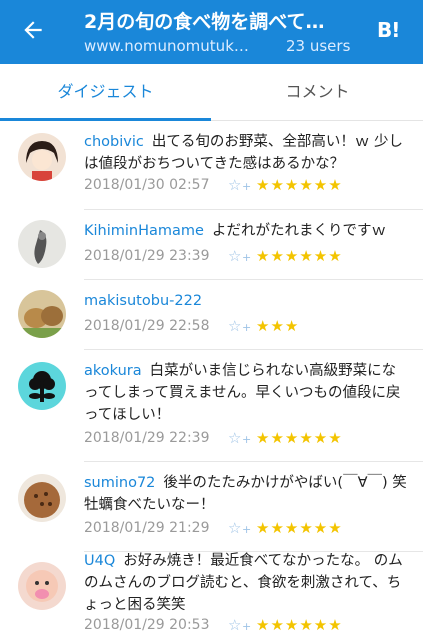  I want to click on tab-bar: ダイジェスト コメント, so click(211, 92).